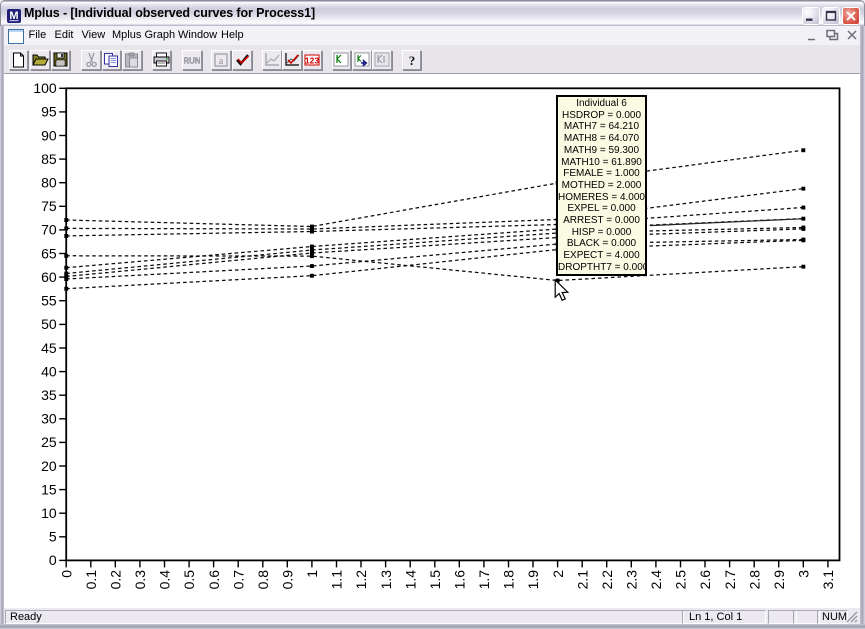  What do you see at coordinates (410, 580) in the screenshot?
I see `svg-text: 1.4` at bounding box center [410, 580].